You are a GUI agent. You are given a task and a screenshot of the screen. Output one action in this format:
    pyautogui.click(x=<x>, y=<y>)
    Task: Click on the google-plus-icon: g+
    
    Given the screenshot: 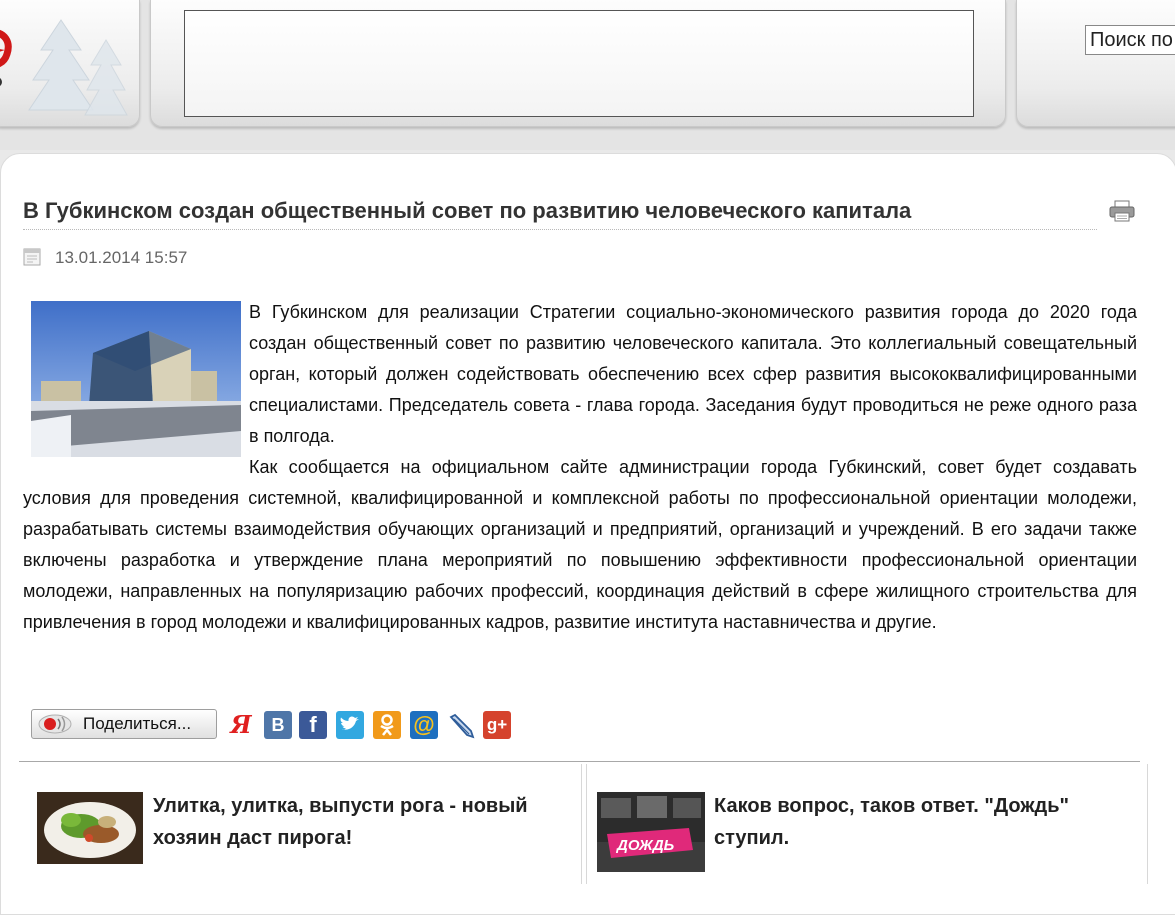 What is the action you would take?
    pyautogui.click(x=497, y=725)
    